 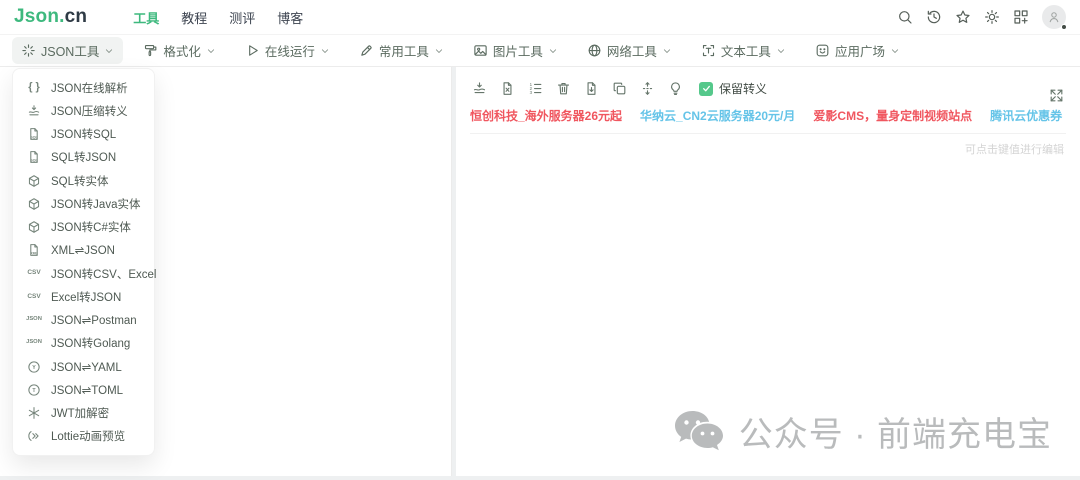 I want to click on dropdown-item-label: JWT加解密, so click(x=80, y=414).